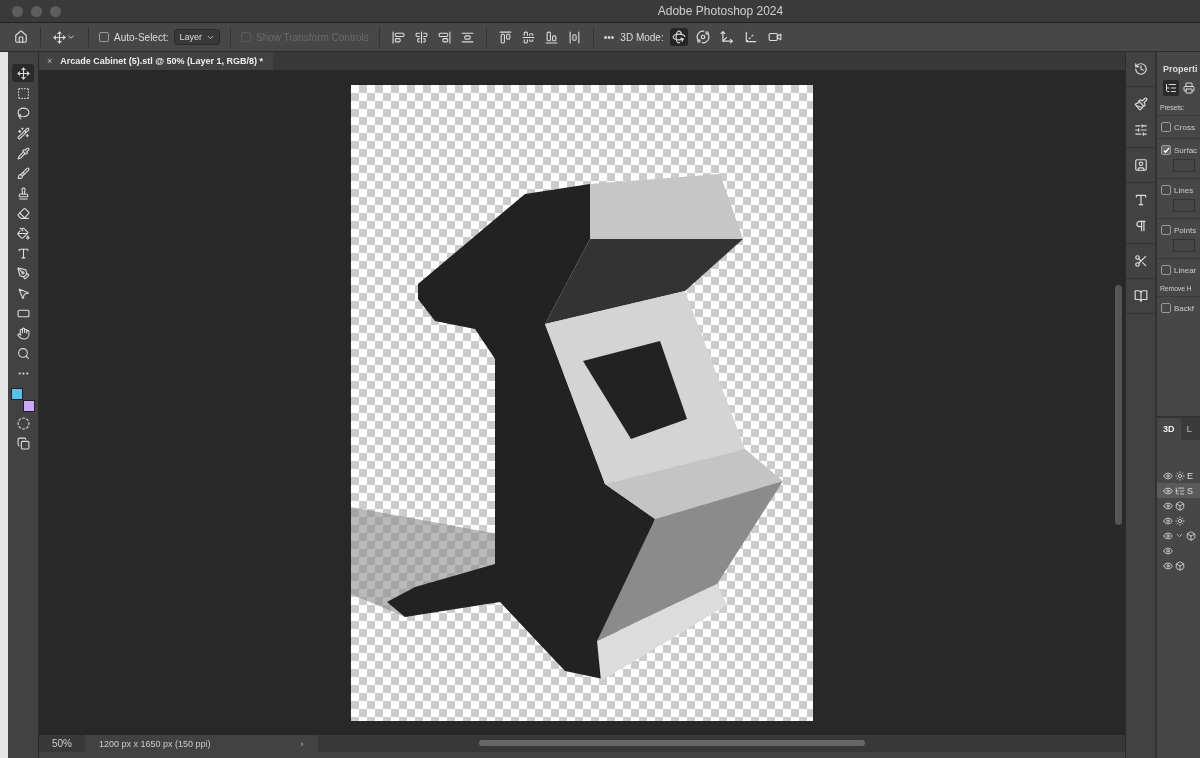 The height and width of the screenshot is (758, 1200). What do you see at coordinates (702, 37) in the screenshot?
I see `orbit-icon` at bounding box center [702, 37].